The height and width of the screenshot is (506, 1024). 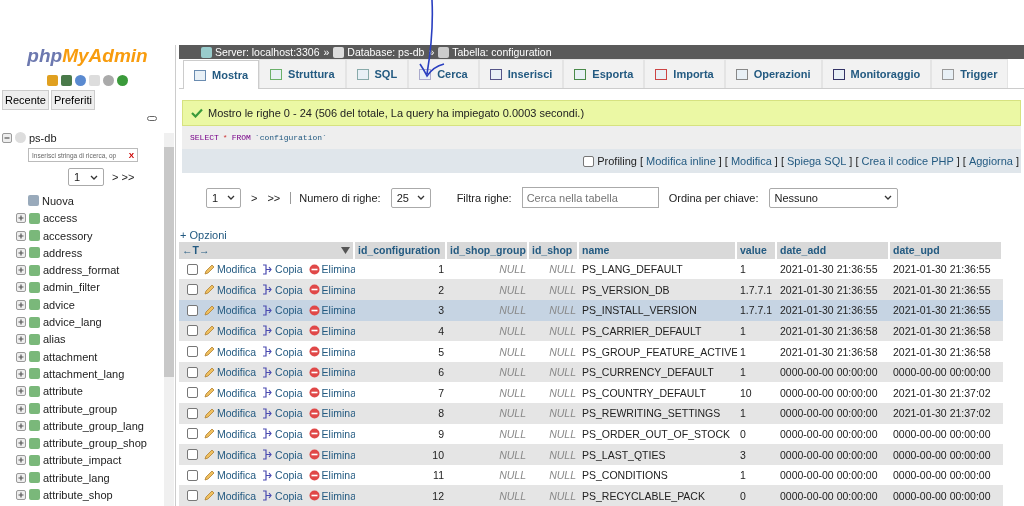 What do you see at coordinates (274, 197) in the screenshot?
I see `last-page-link: >>` at bounding box center [274, 197].